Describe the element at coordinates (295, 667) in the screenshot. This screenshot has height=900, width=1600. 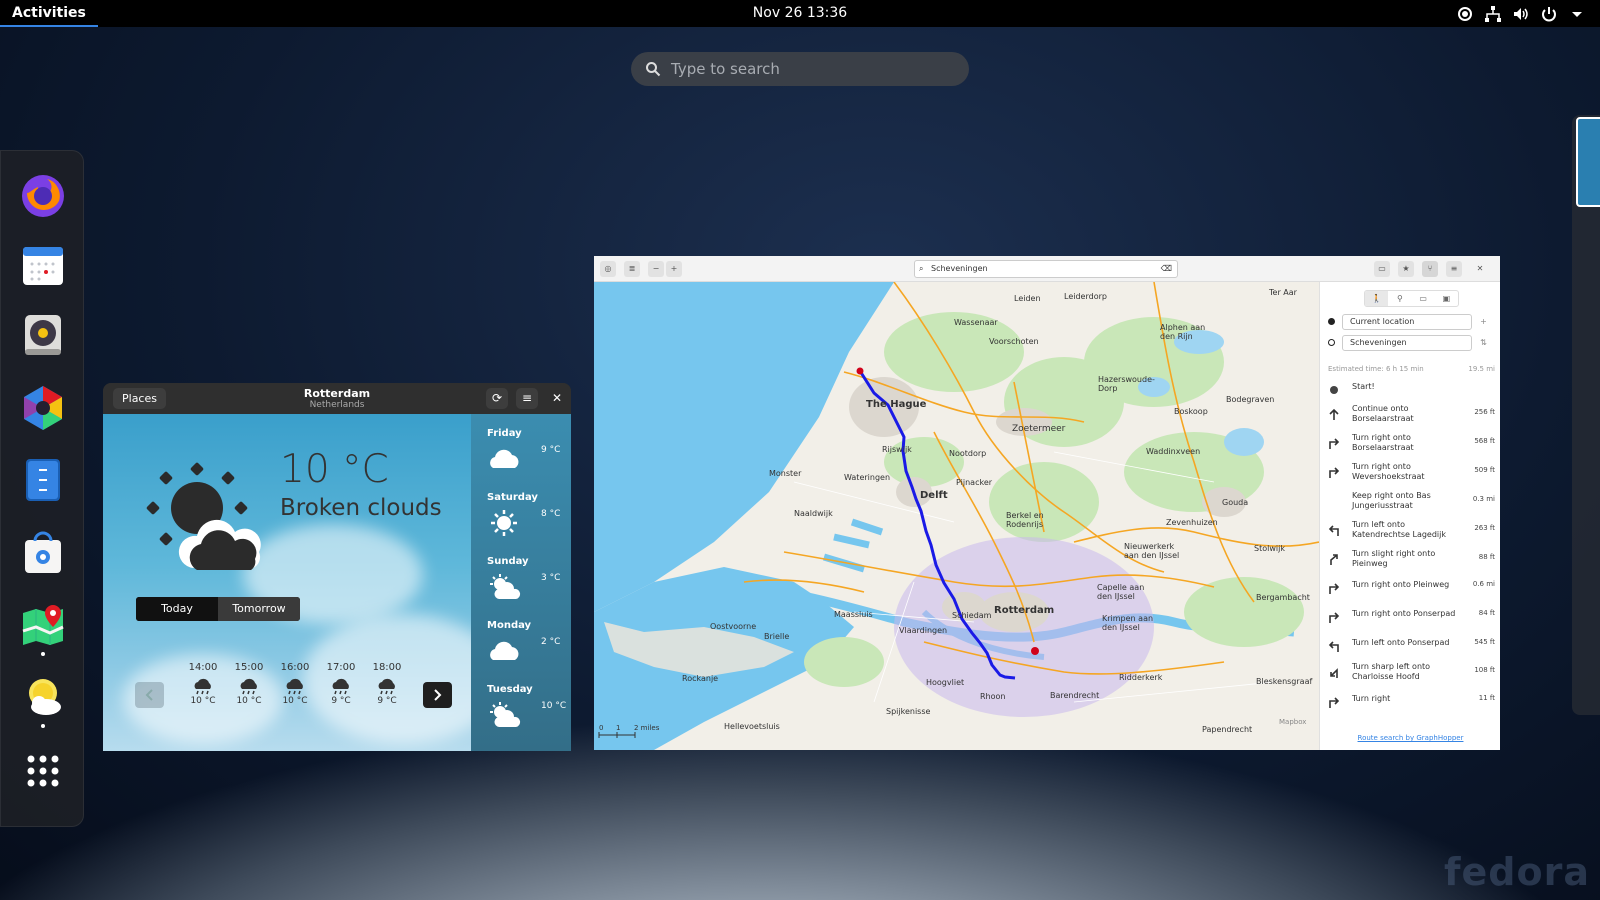
I see `hour-time: 16:00` at that location.